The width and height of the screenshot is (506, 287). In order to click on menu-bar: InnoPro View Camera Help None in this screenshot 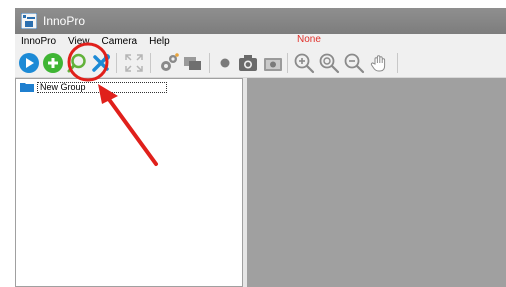, I will do `click(260, 41)`.